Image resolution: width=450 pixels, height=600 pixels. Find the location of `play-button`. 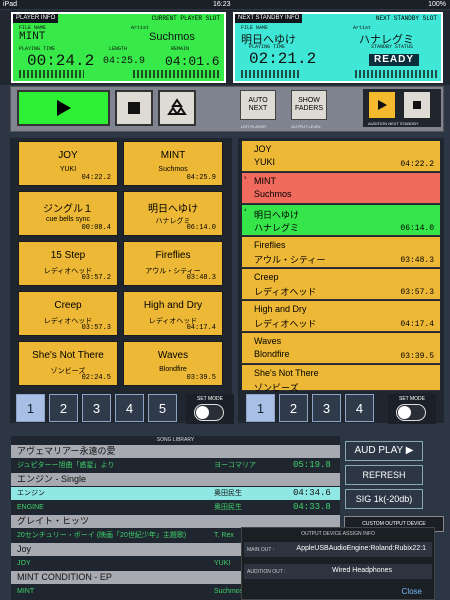

play-button is located at coordinates (63, 108).